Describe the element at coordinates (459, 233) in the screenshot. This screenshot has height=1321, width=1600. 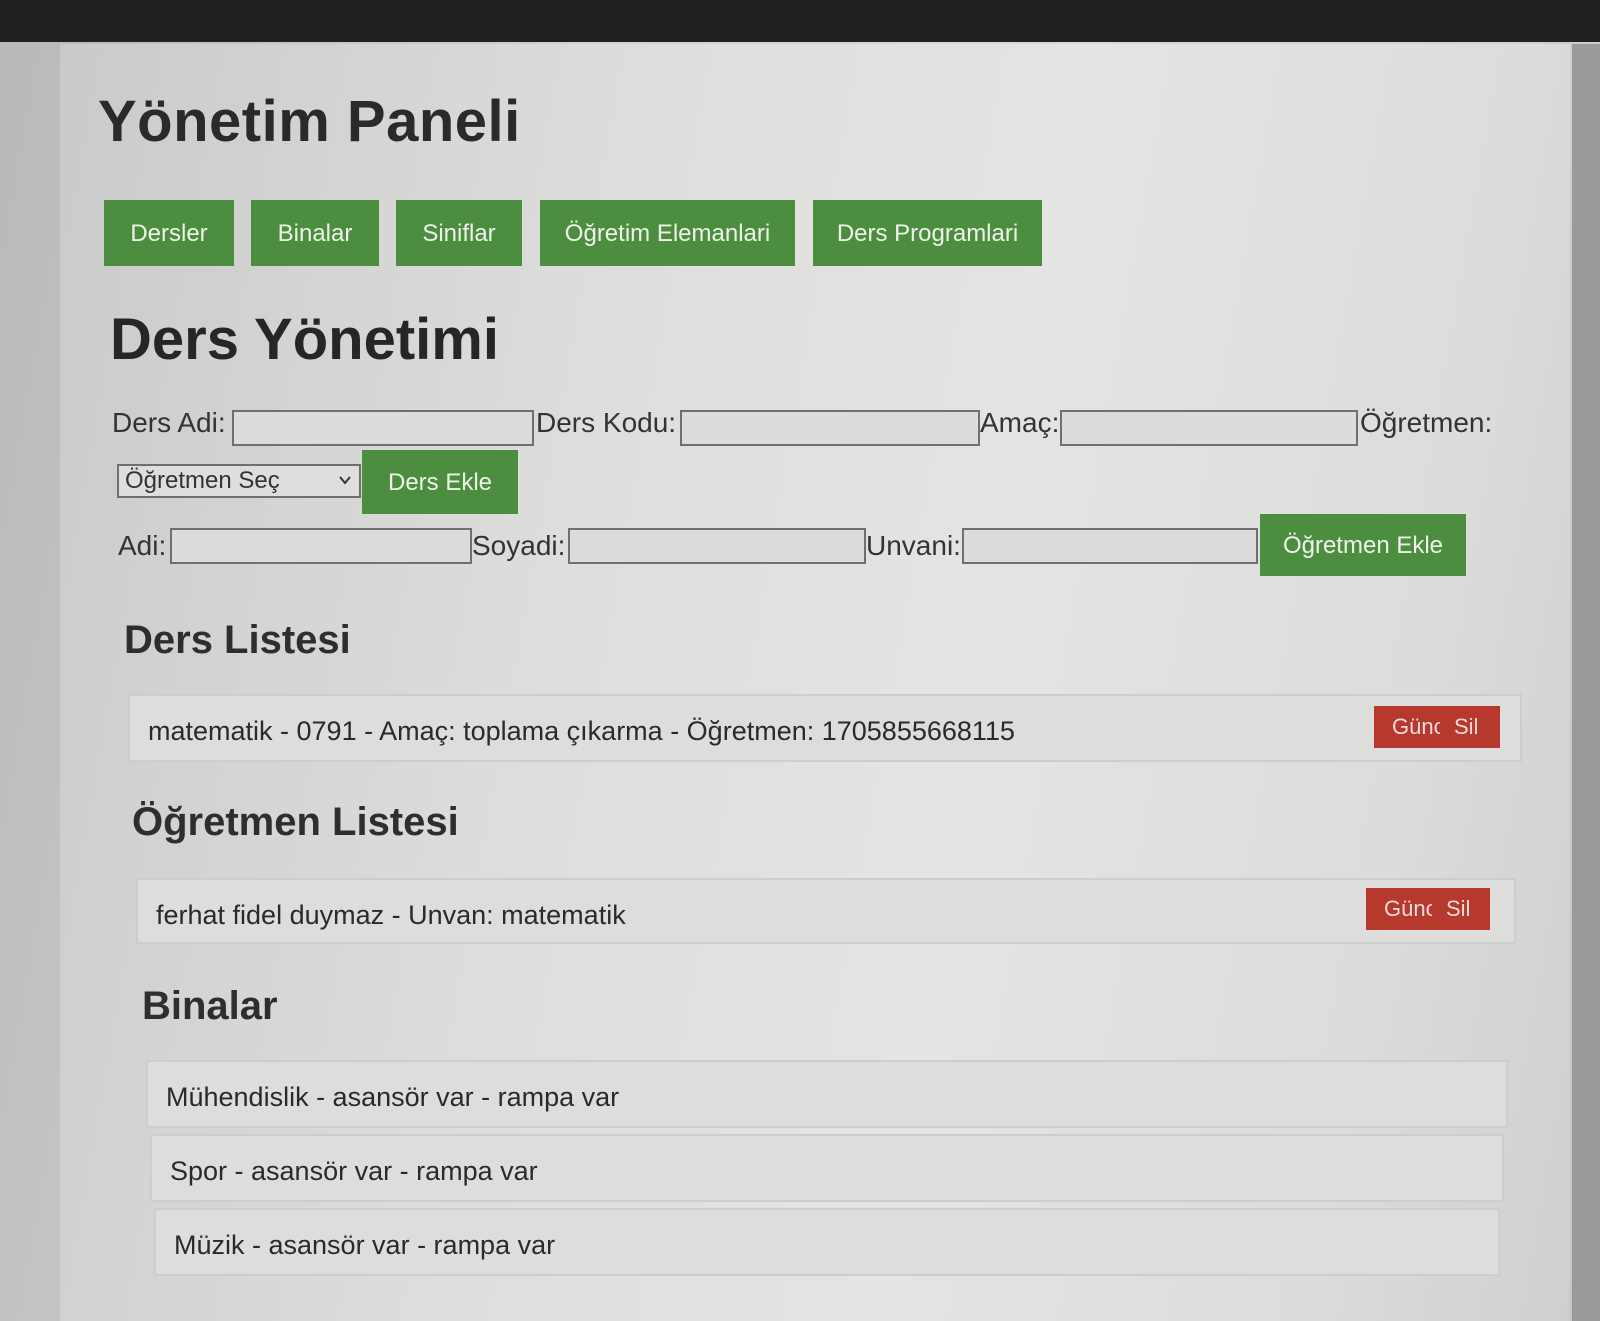
I see `nav-button-siniflar: Siniflar` at that location.